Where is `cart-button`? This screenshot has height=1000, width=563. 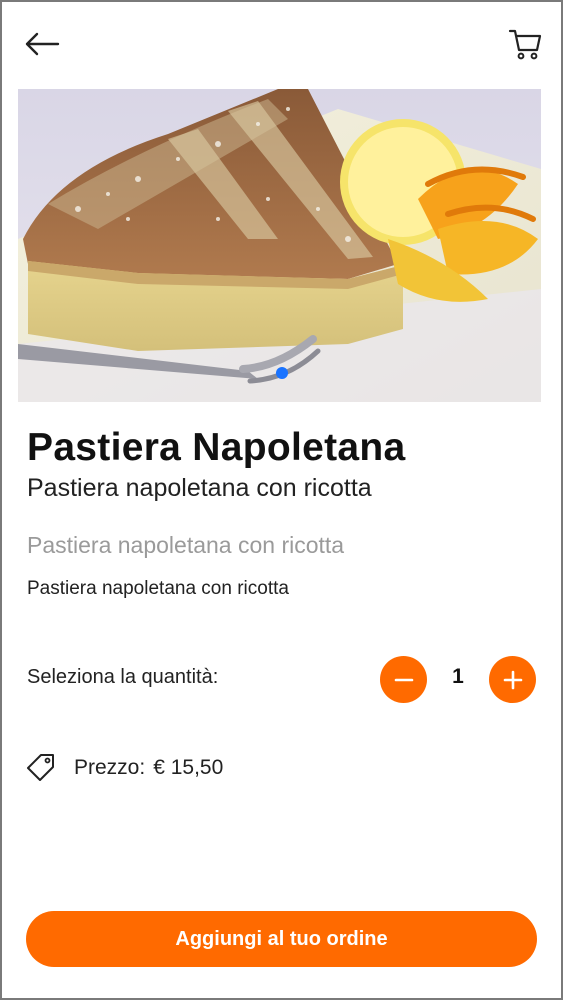 cart-button is located at coordinates (525, 44).